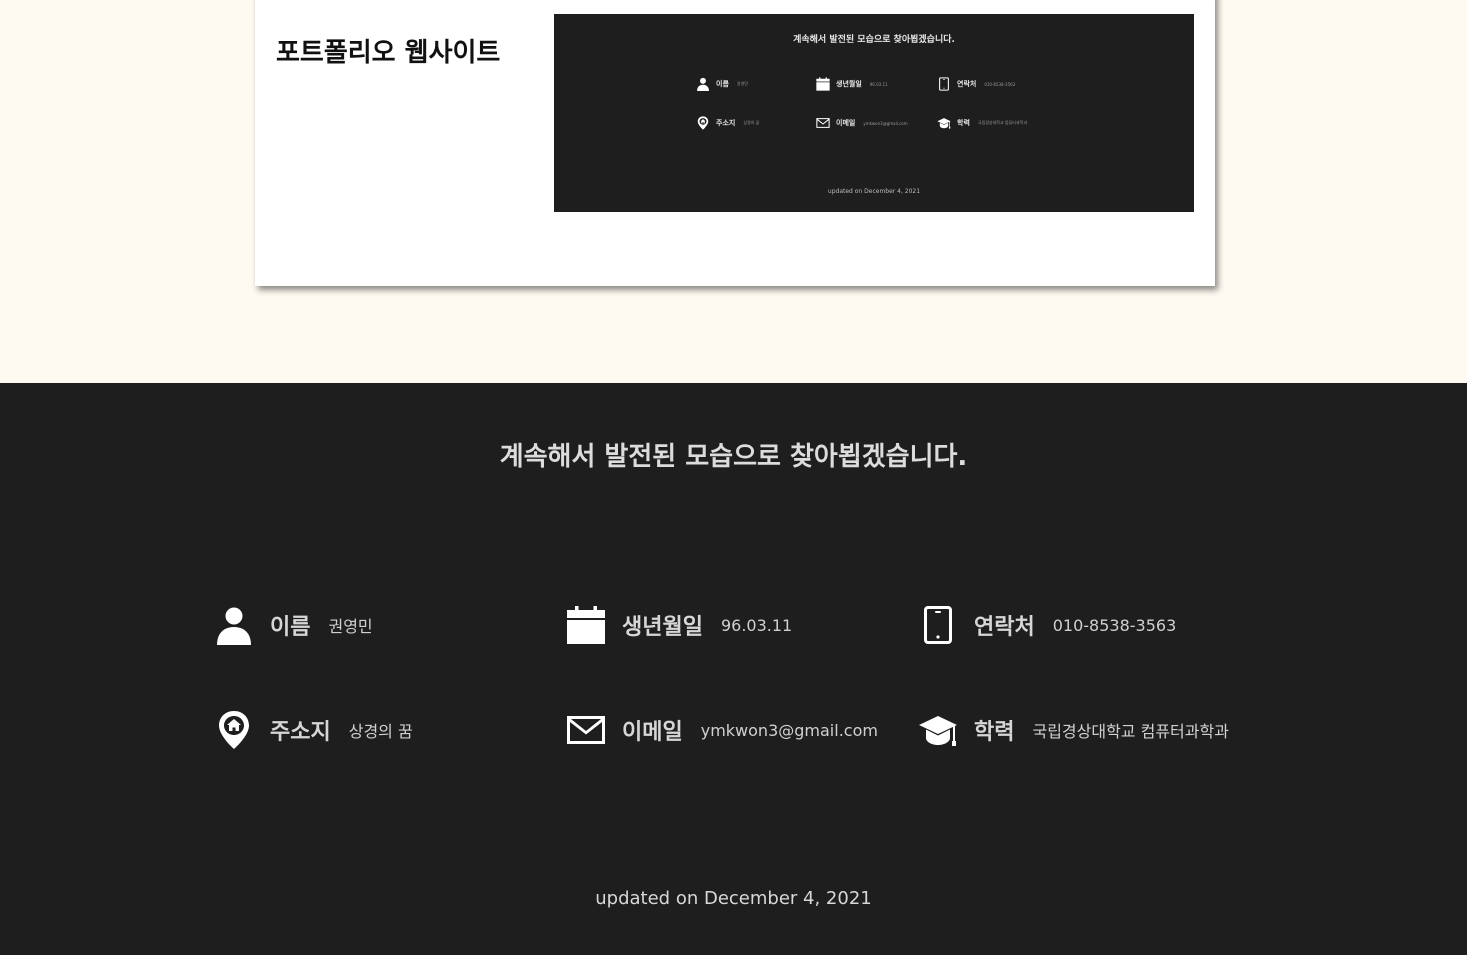 Image resolution: width=1467 pixels, height=955 pixels. I want to click on preview-value: 상경의 꿈, so click(751, 122).